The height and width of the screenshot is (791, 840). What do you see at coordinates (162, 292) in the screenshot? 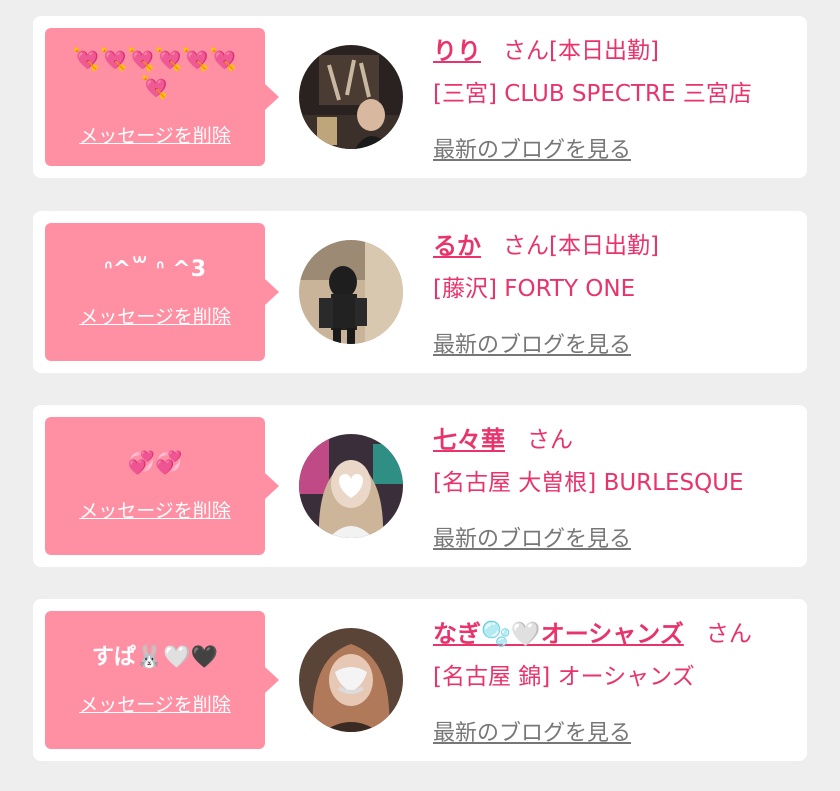
I see `message-bubble: ᐢ^꒳ ᐢ ^3 メッセージを削除` at bounding box center [162, 292].